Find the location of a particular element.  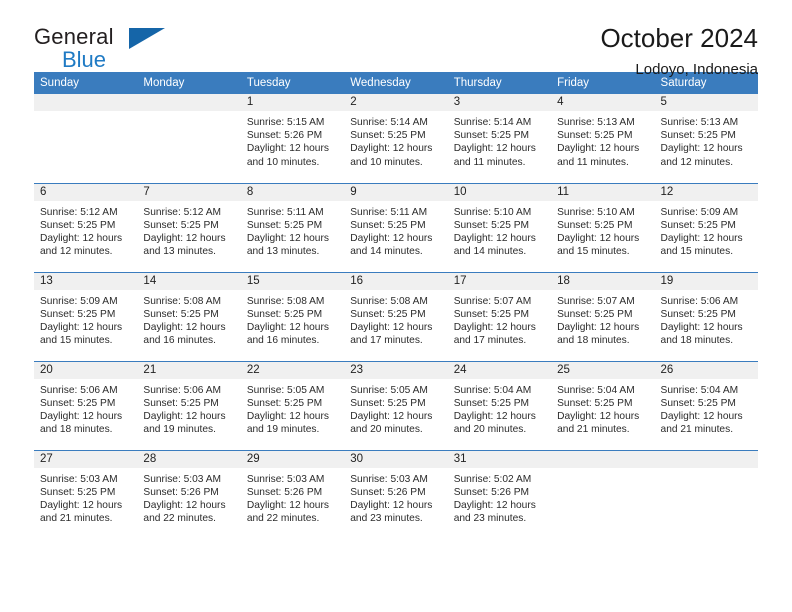

sunrise-text: Sunrise: 5:07 AM is located at coordinates (492, 301).